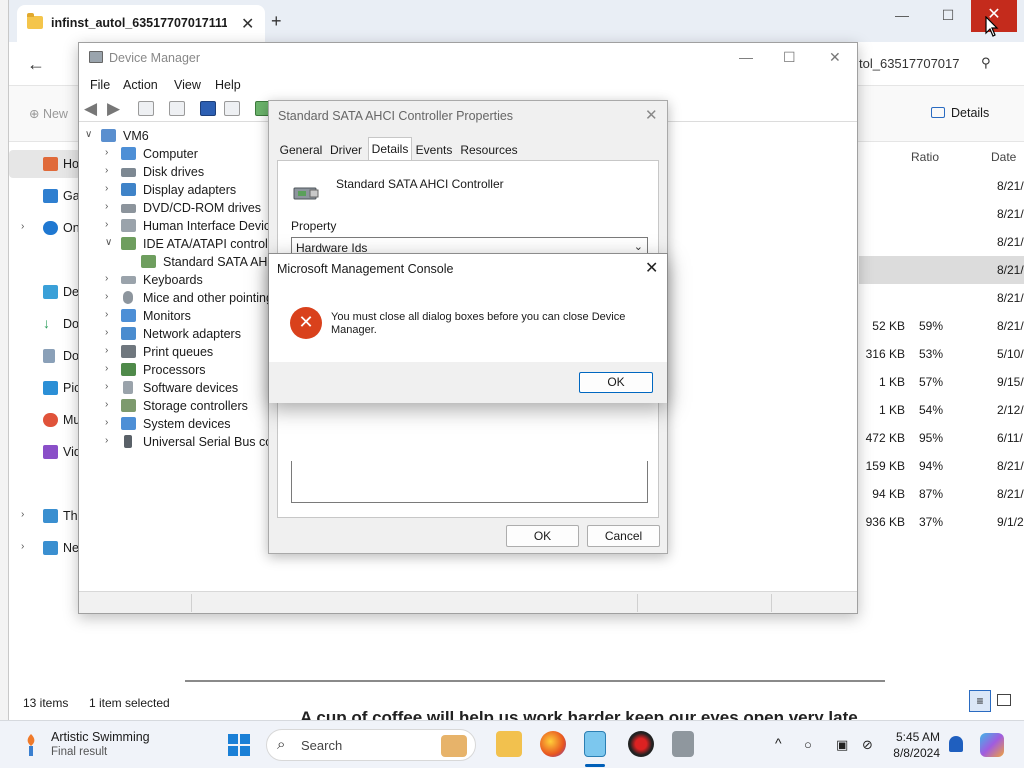 This screenshot has width=1024, height=768. I want to click on explorer-maximize-button: ☐, so click(948, 16).